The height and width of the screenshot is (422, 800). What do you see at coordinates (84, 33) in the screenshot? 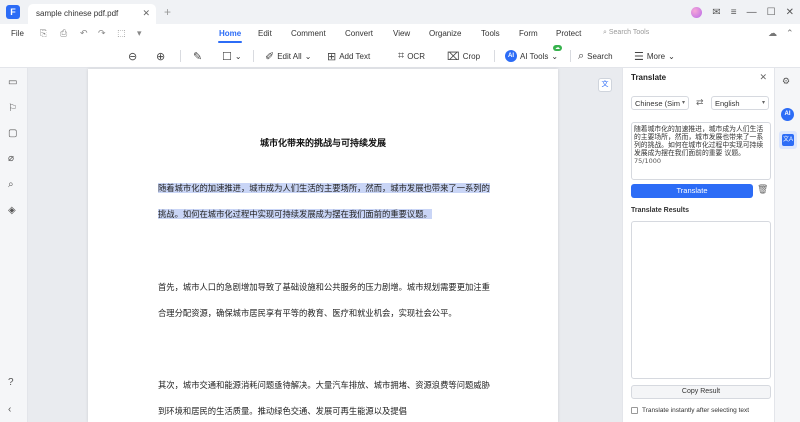
I see `undo-icon: ↶` at bounding box center [84, 33].